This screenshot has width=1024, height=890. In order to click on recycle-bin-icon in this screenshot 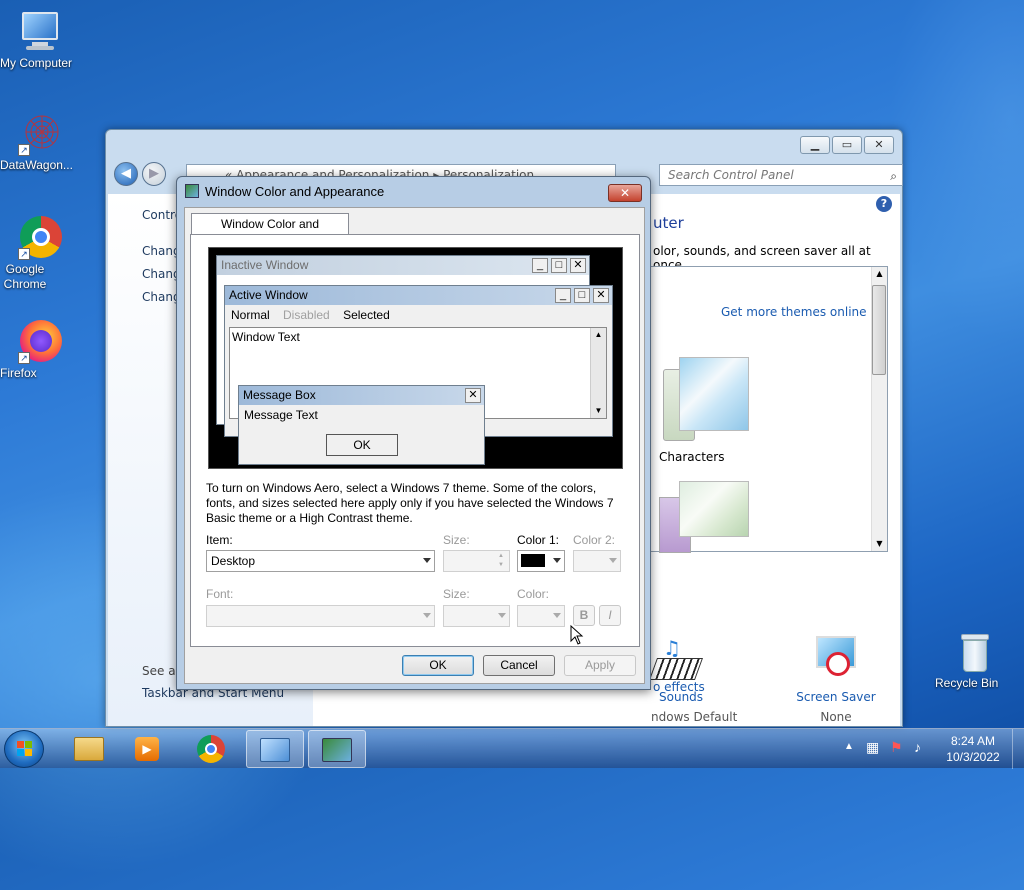, I will do `click(975, 652)`.